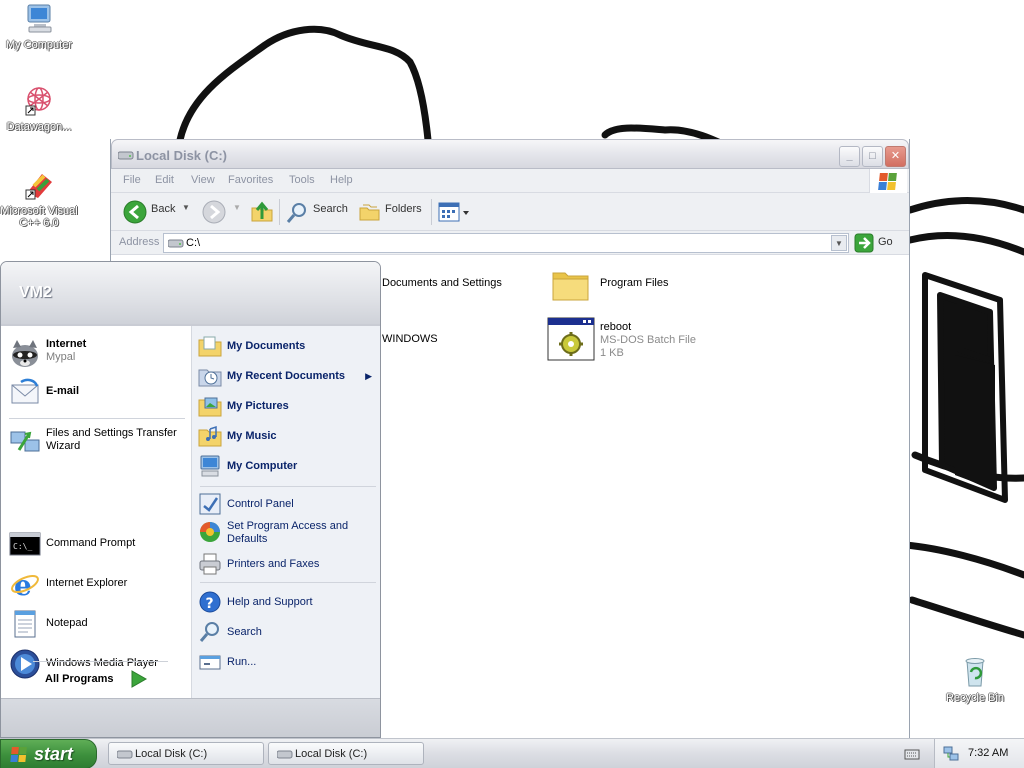  I want to click on start-item-notepad: Notepad, so click(97, 624).